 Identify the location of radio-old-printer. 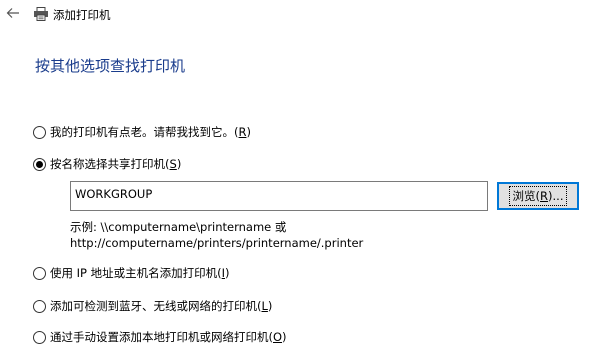
(39, 132).